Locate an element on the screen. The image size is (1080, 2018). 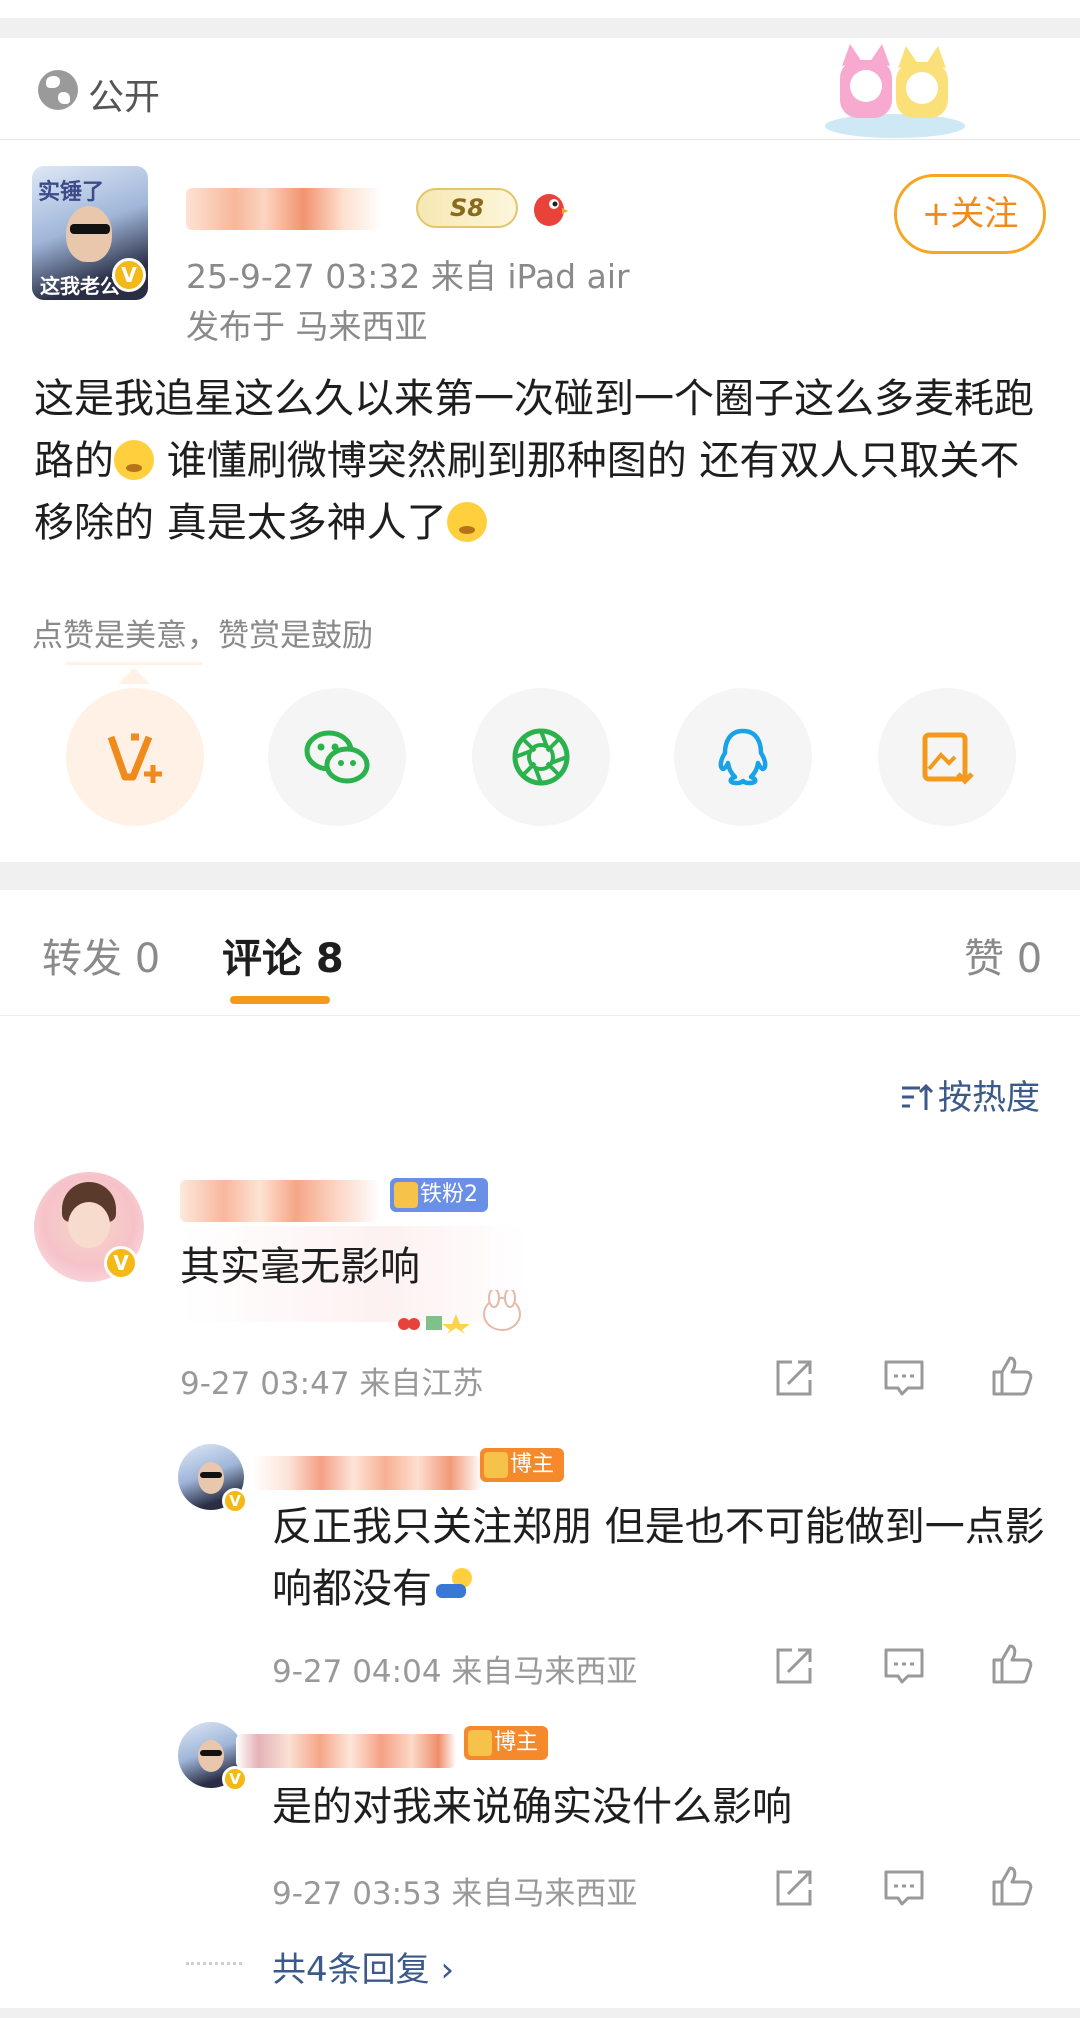
visibility-bar: 公开 is located at coordinates (540, 89).